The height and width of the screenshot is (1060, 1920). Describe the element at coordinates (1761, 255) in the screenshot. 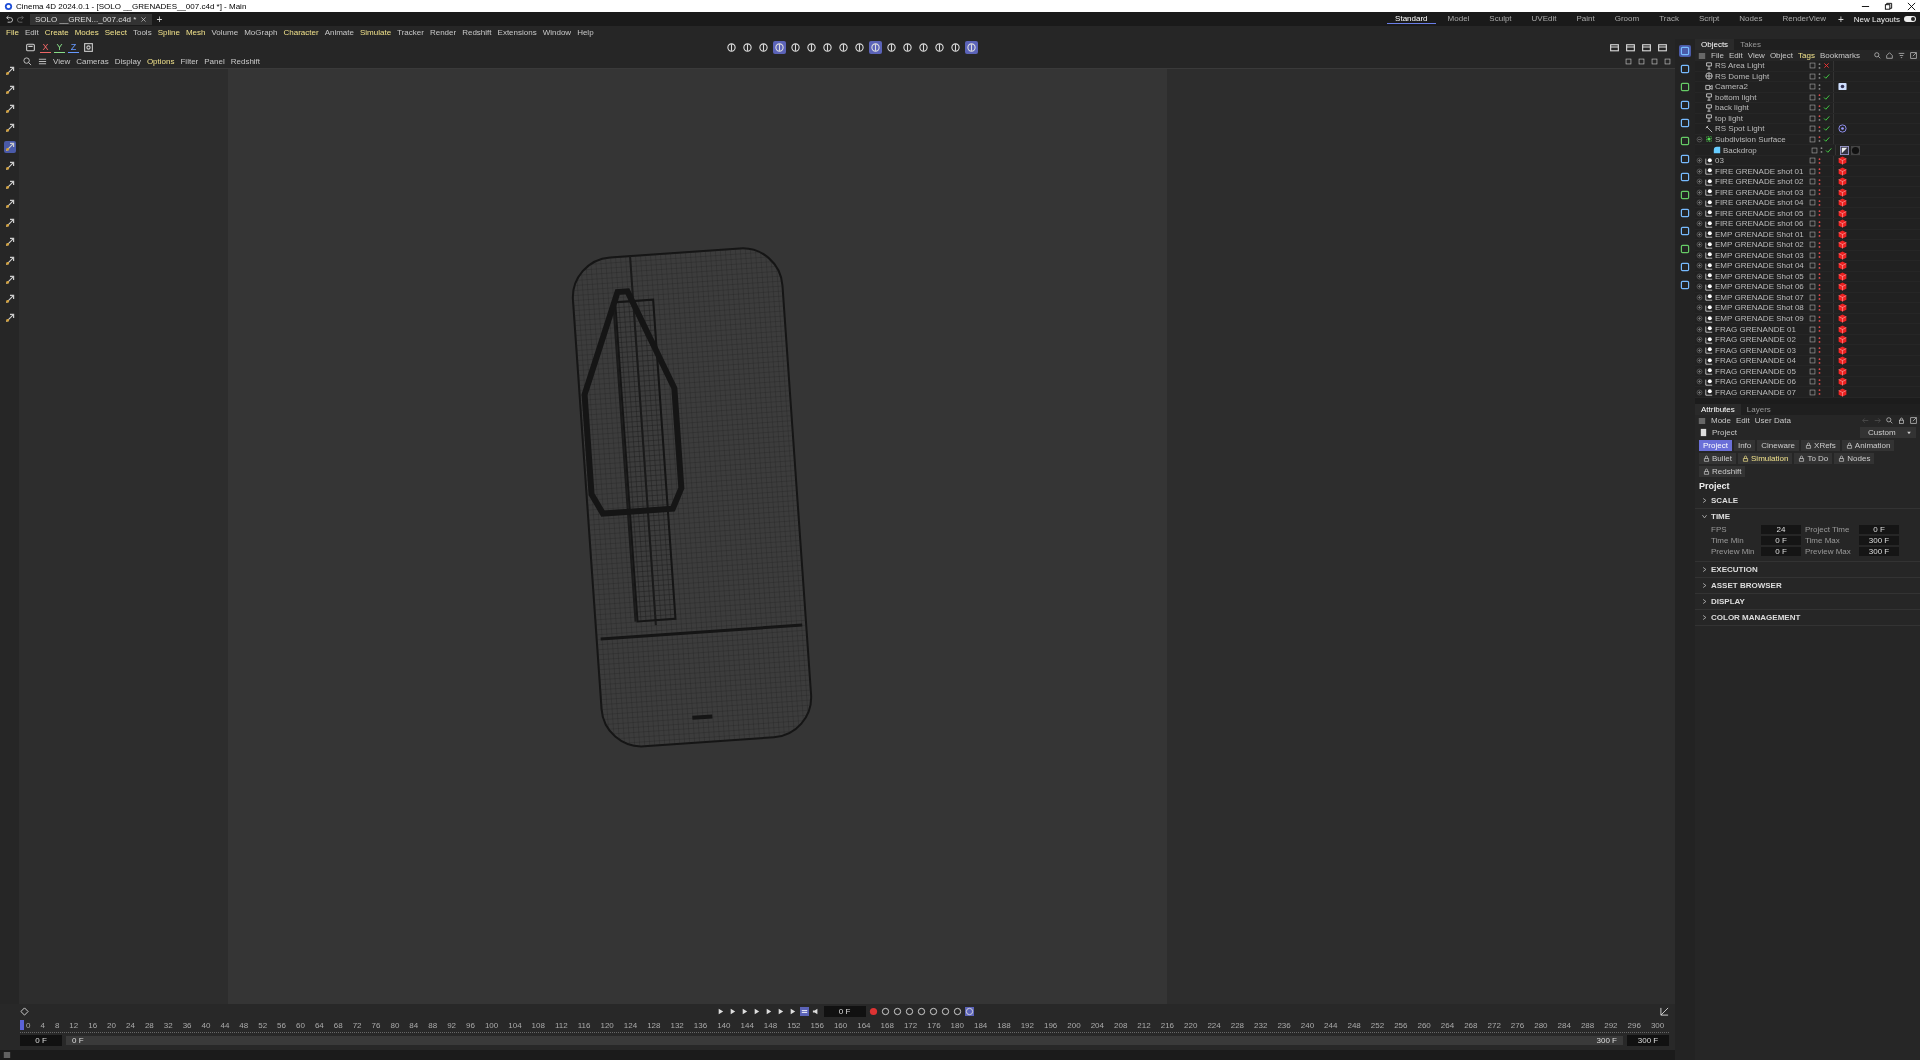

I see `object-name: EMP GRENADE Shot 03` at that location.